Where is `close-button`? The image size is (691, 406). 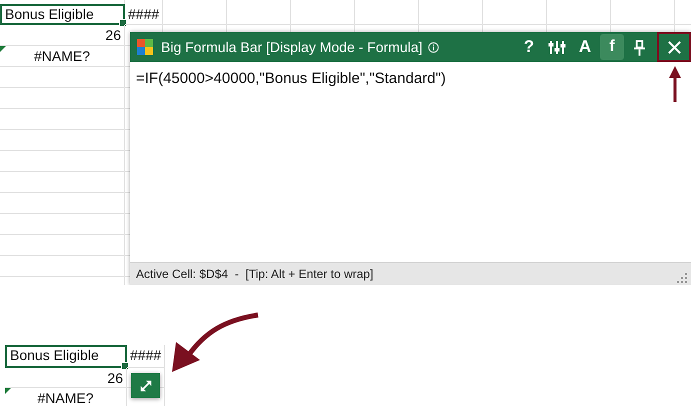
close-button is located at coordinates (674, 47).